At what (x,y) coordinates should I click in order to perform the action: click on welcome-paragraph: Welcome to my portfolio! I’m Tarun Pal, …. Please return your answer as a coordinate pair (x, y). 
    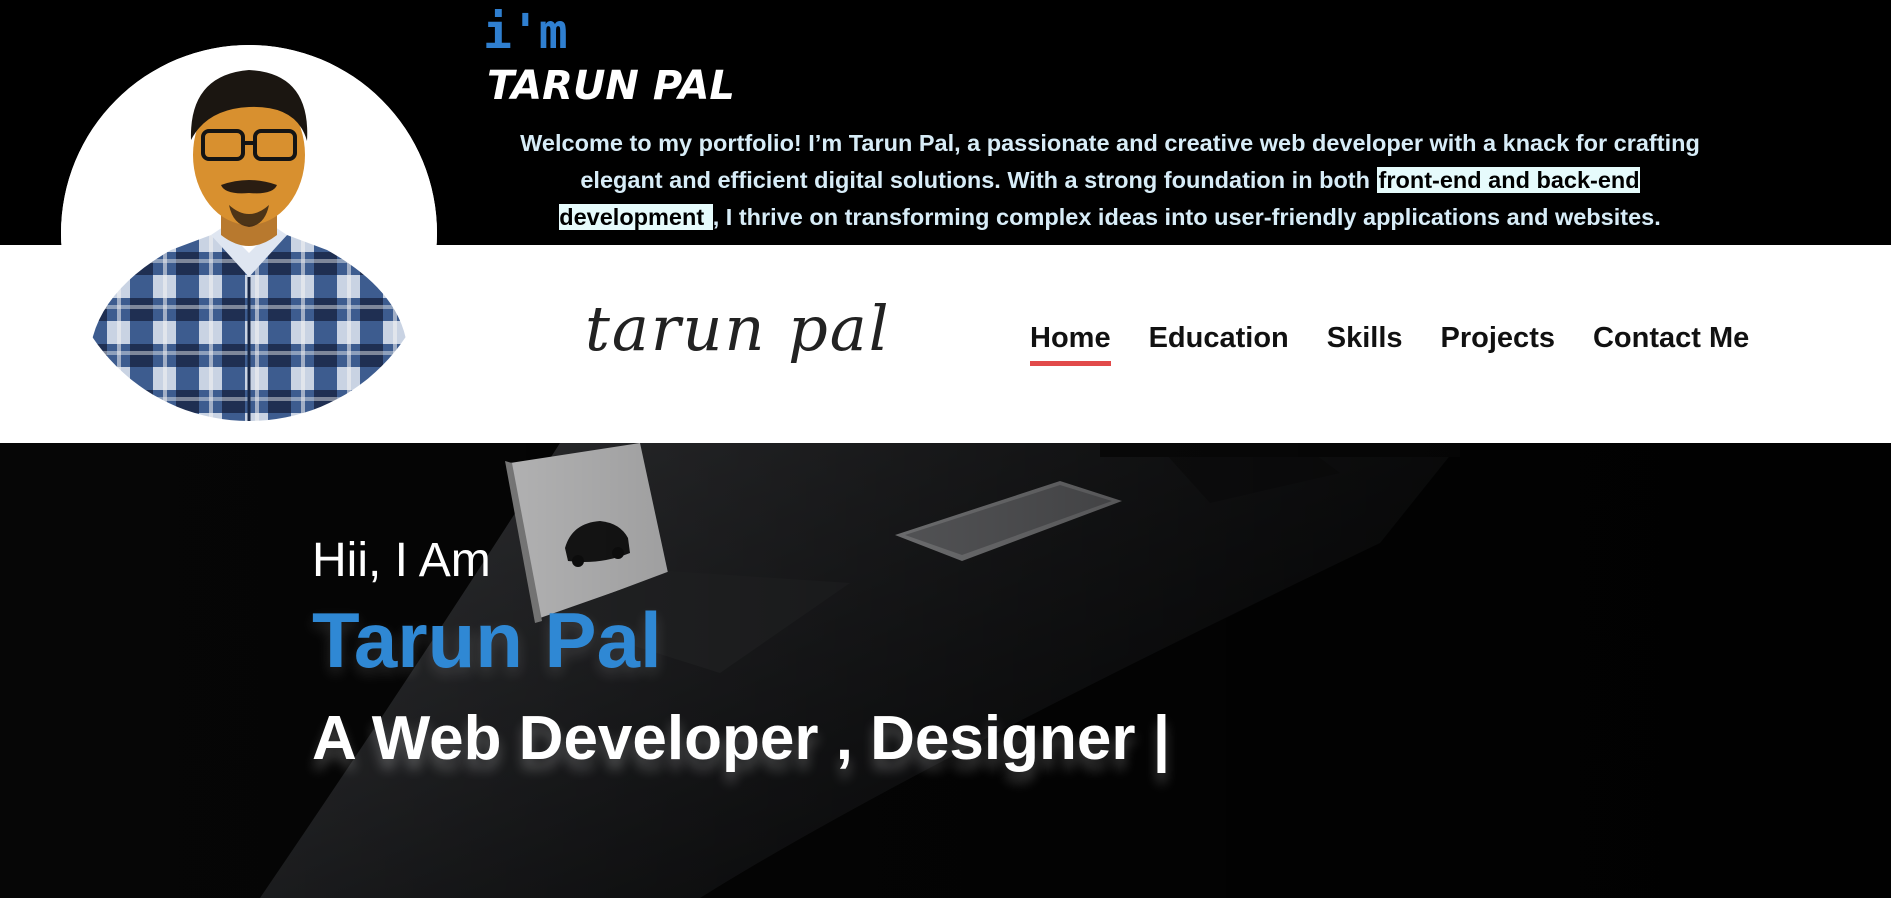
    Looking at the image, I should click on (1110, 180).